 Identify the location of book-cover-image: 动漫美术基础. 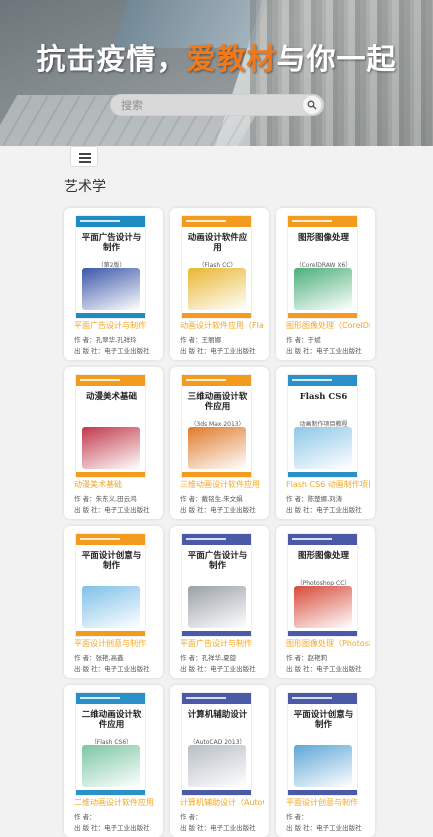
(110, 426).